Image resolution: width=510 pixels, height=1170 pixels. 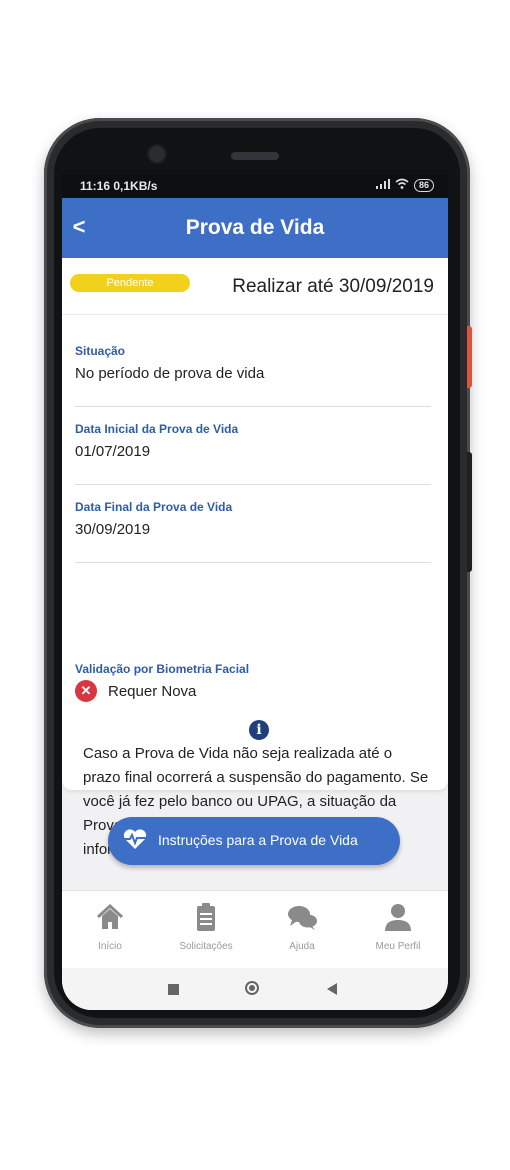 What do you see at coordinates (398, 917) in the screenshot?
I see `user-icon` at bounding box center [398, 917].